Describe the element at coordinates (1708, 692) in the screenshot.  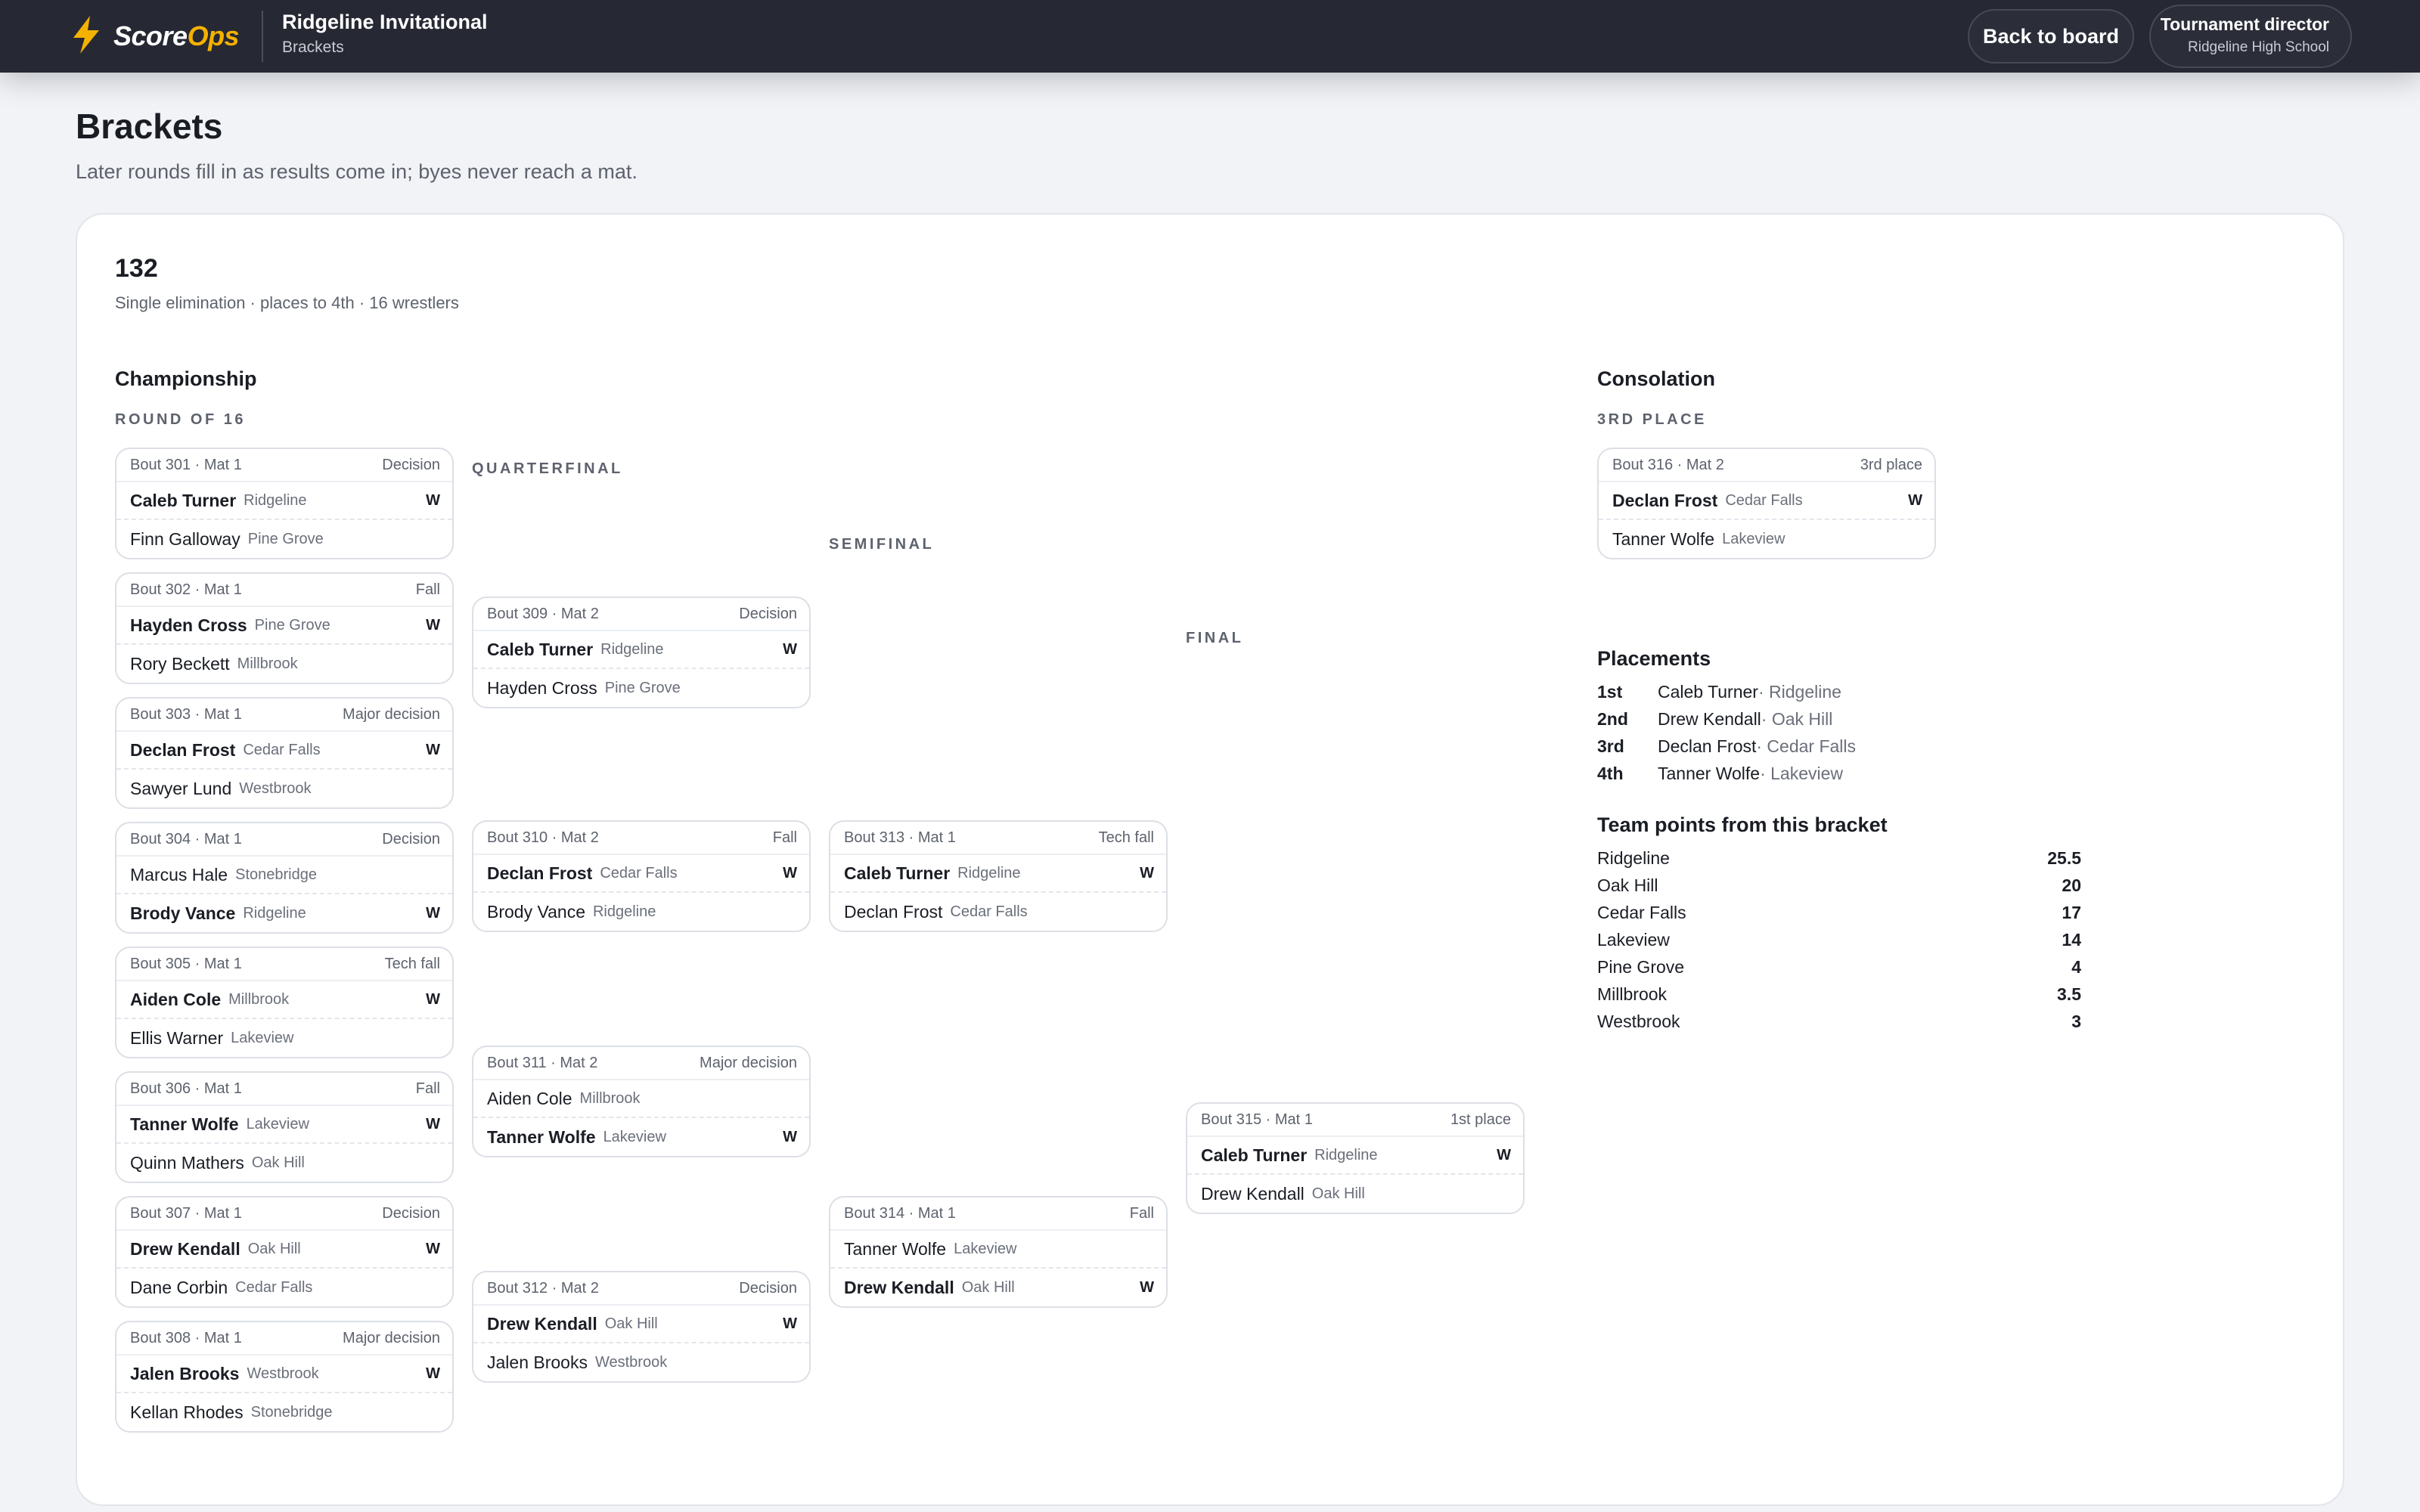
I see `placement-name: Caleb Turner` at that location.